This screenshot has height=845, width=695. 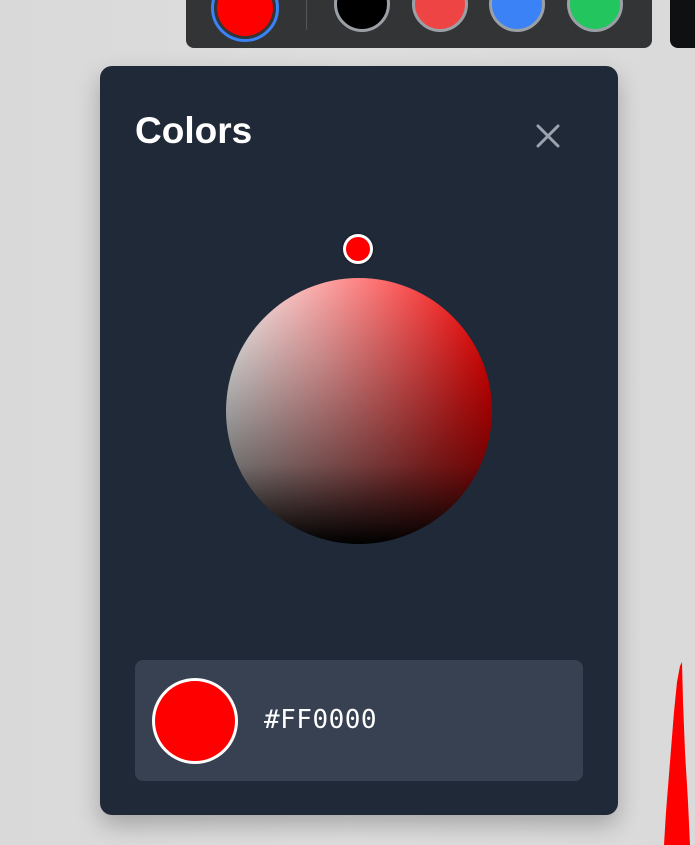 What do you see at coordinates (359, 411) in the screenshot?
I see `saturation-brightness-picker` at bounding box center [359, 411].